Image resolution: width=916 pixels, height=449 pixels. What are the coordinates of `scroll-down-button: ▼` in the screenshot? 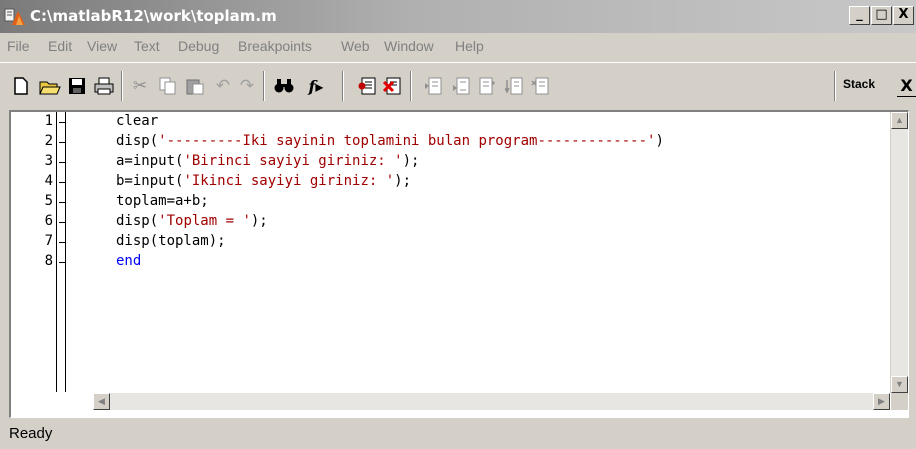 It's located at (899, 384).